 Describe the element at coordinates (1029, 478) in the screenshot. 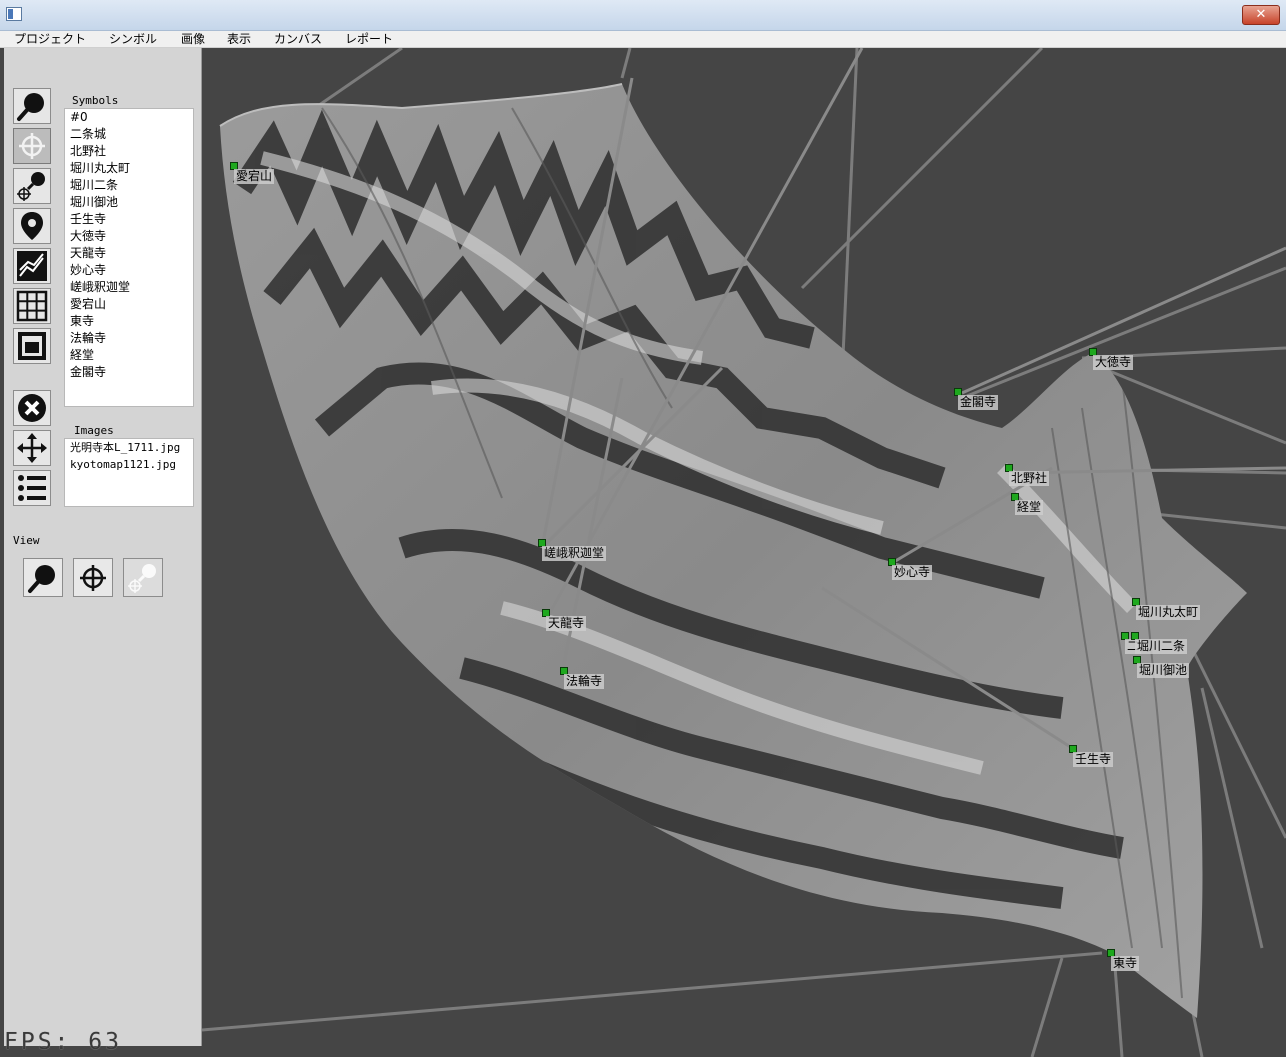

I see `marker-label: 北野社` at that location.